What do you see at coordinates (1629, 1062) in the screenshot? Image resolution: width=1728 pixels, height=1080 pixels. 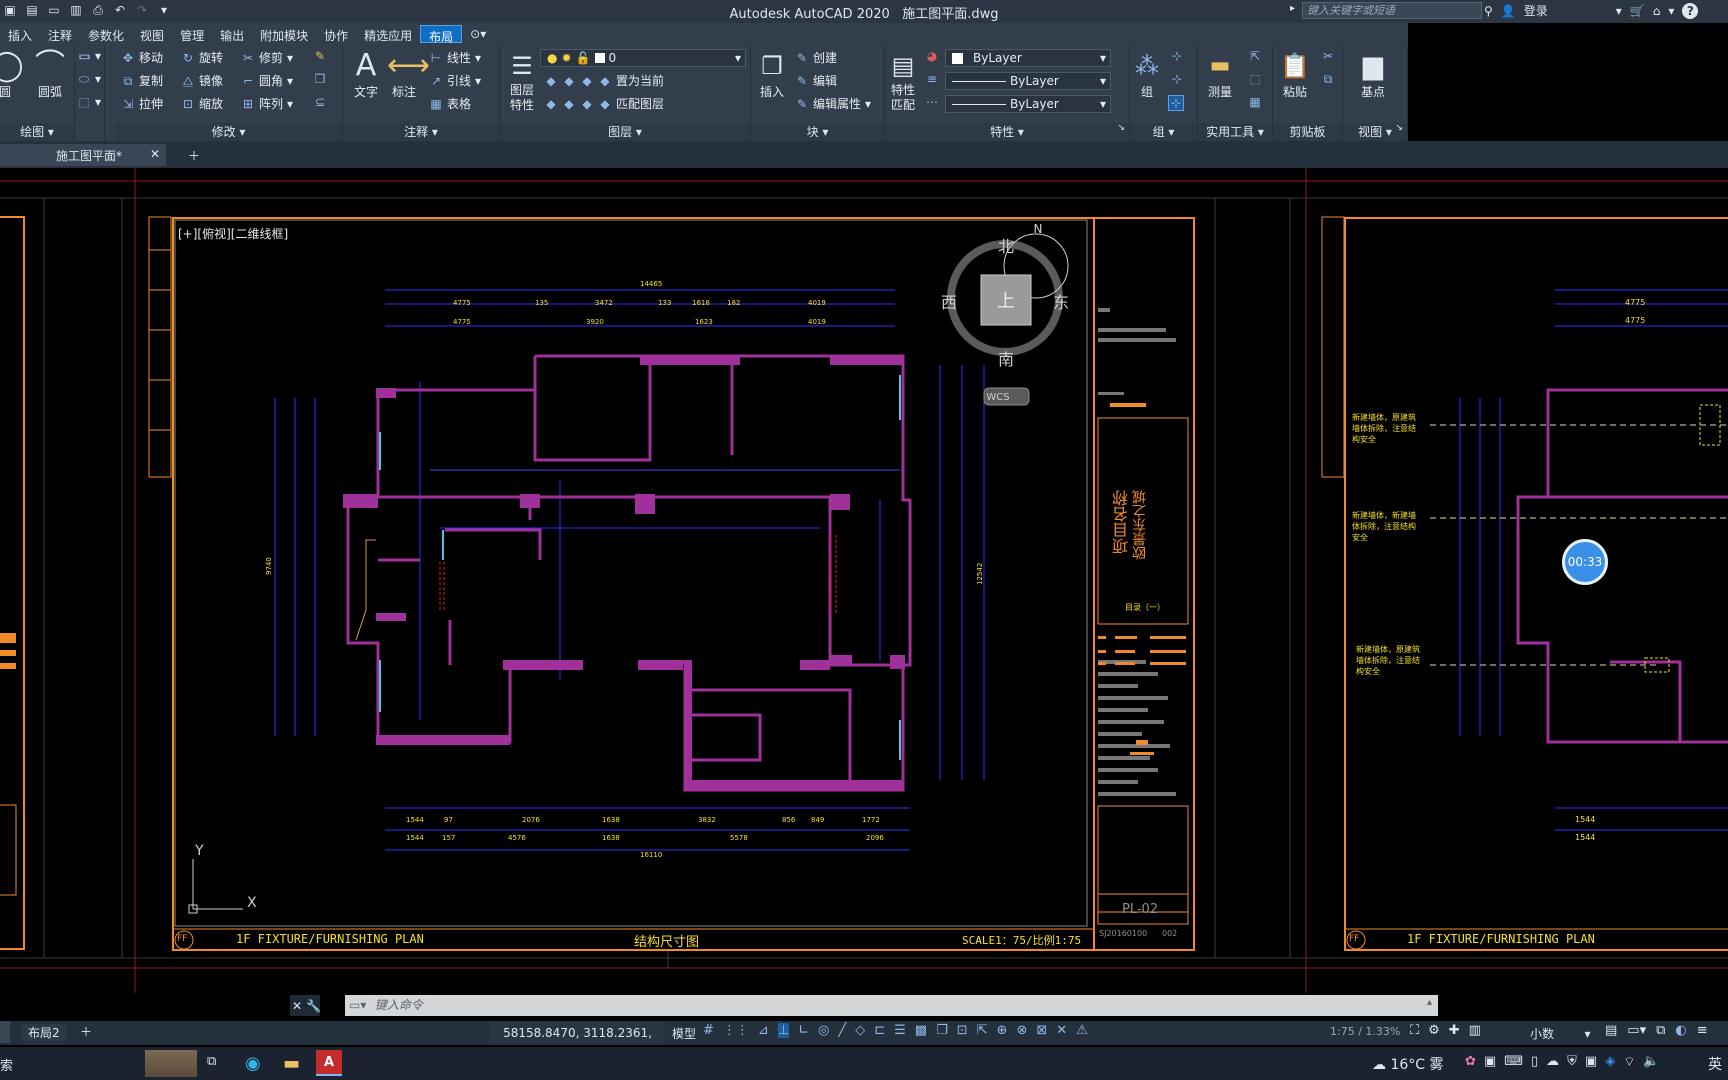 I see `tray-wifi-icon: ⌔` at bounding box center [1629, 1062].